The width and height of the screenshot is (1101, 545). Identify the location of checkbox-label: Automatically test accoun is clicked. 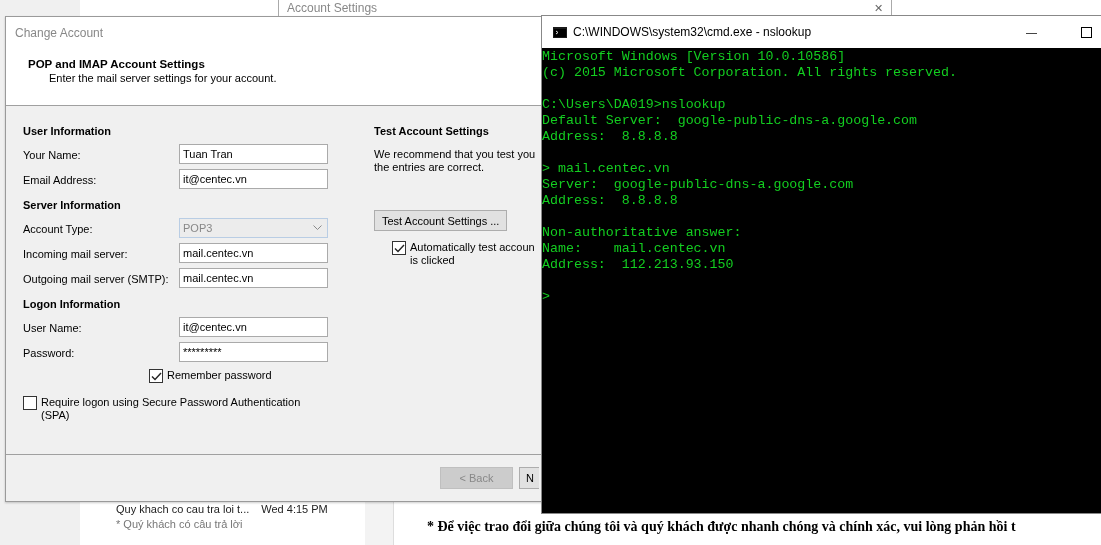
(472, 254).